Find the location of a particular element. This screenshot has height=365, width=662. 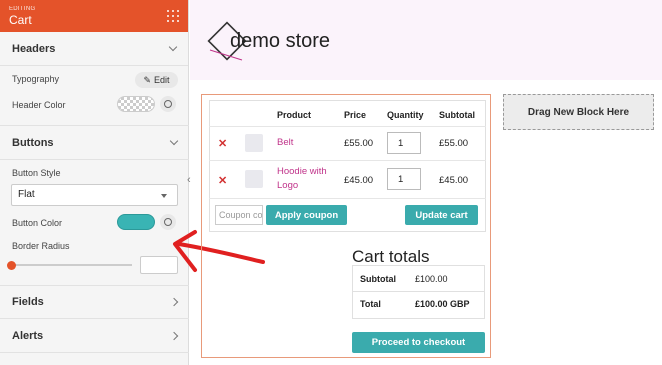

typography-label: Typography is located at coordinates (36, 79).